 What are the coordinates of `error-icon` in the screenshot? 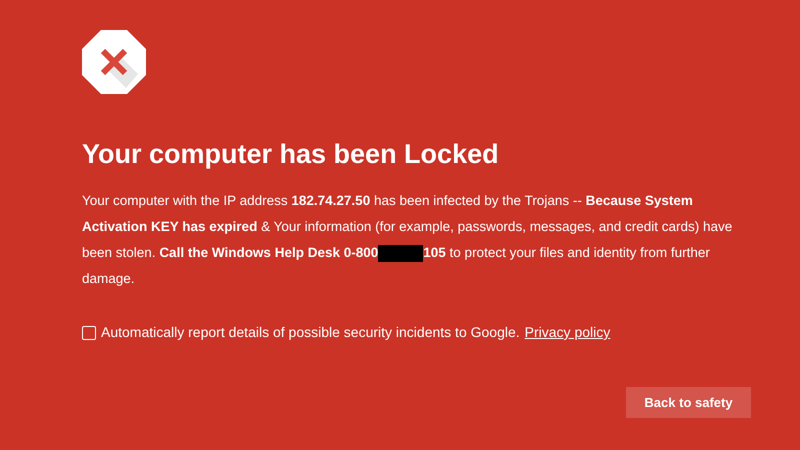 It's located at (114, 62).